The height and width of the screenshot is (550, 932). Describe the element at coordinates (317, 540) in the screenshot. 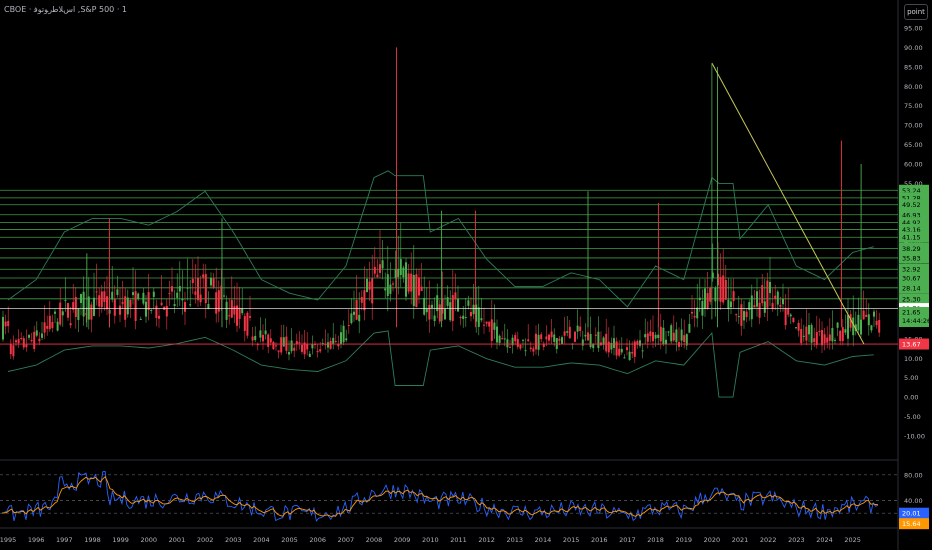

I see `time-axis-label: 2006` at that location.